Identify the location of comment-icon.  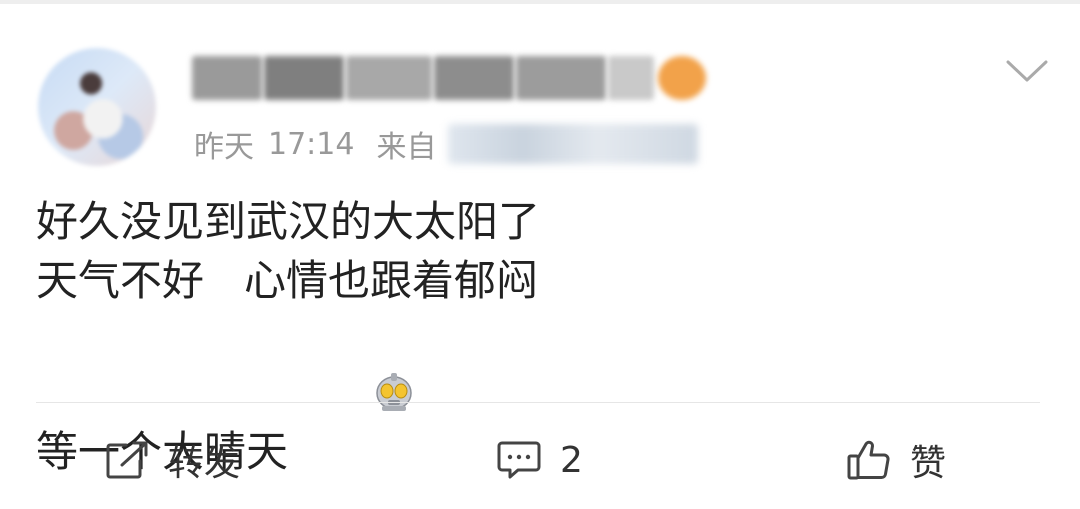
(519, 460).